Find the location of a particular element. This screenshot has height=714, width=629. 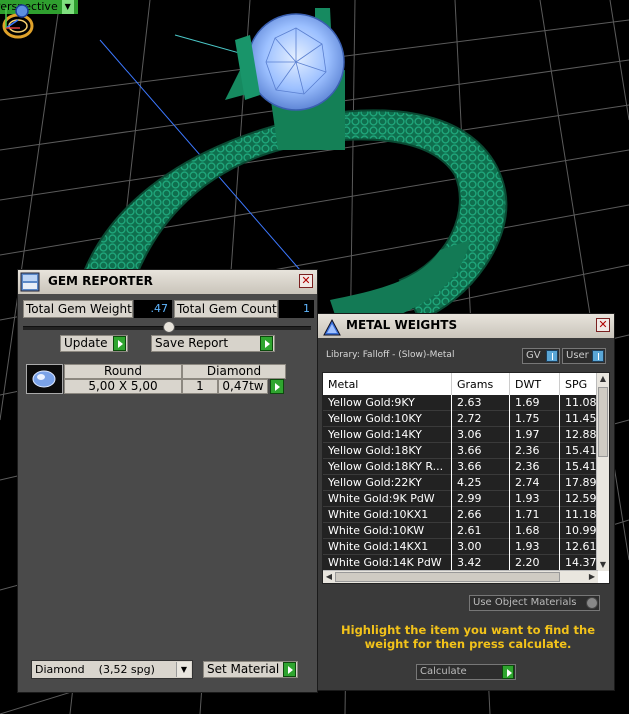

gem-size-cell: 5,00 X 5,00 is located at coordinates (123, 386).